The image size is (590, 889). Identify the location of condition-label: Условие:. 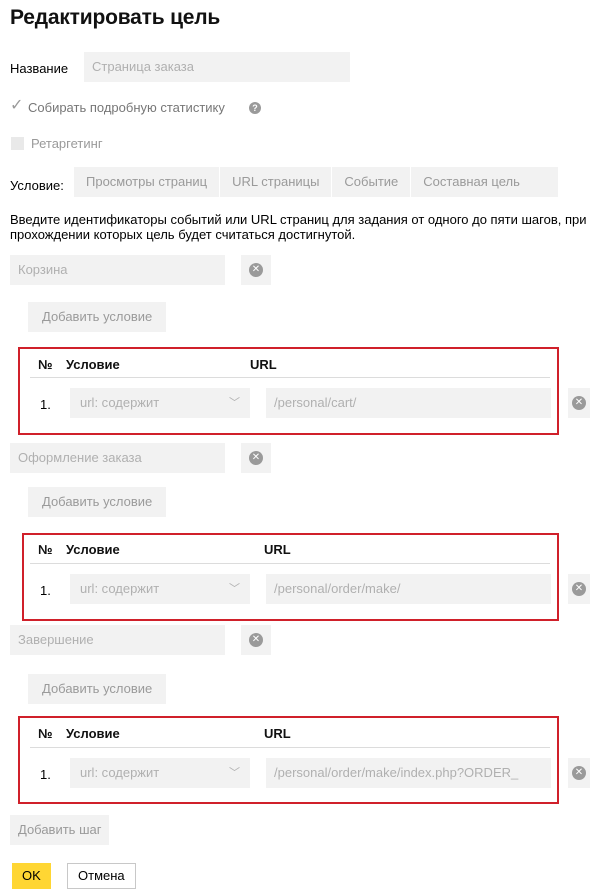
(37, 185).